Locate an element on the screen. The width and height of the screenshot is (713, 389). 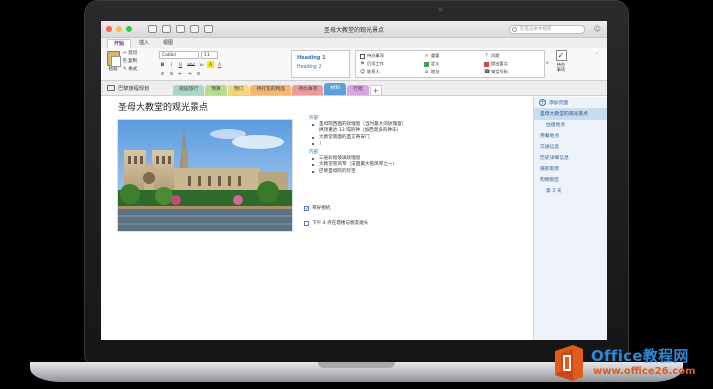
align-button: ≡ is located at coordinates (198, 73).